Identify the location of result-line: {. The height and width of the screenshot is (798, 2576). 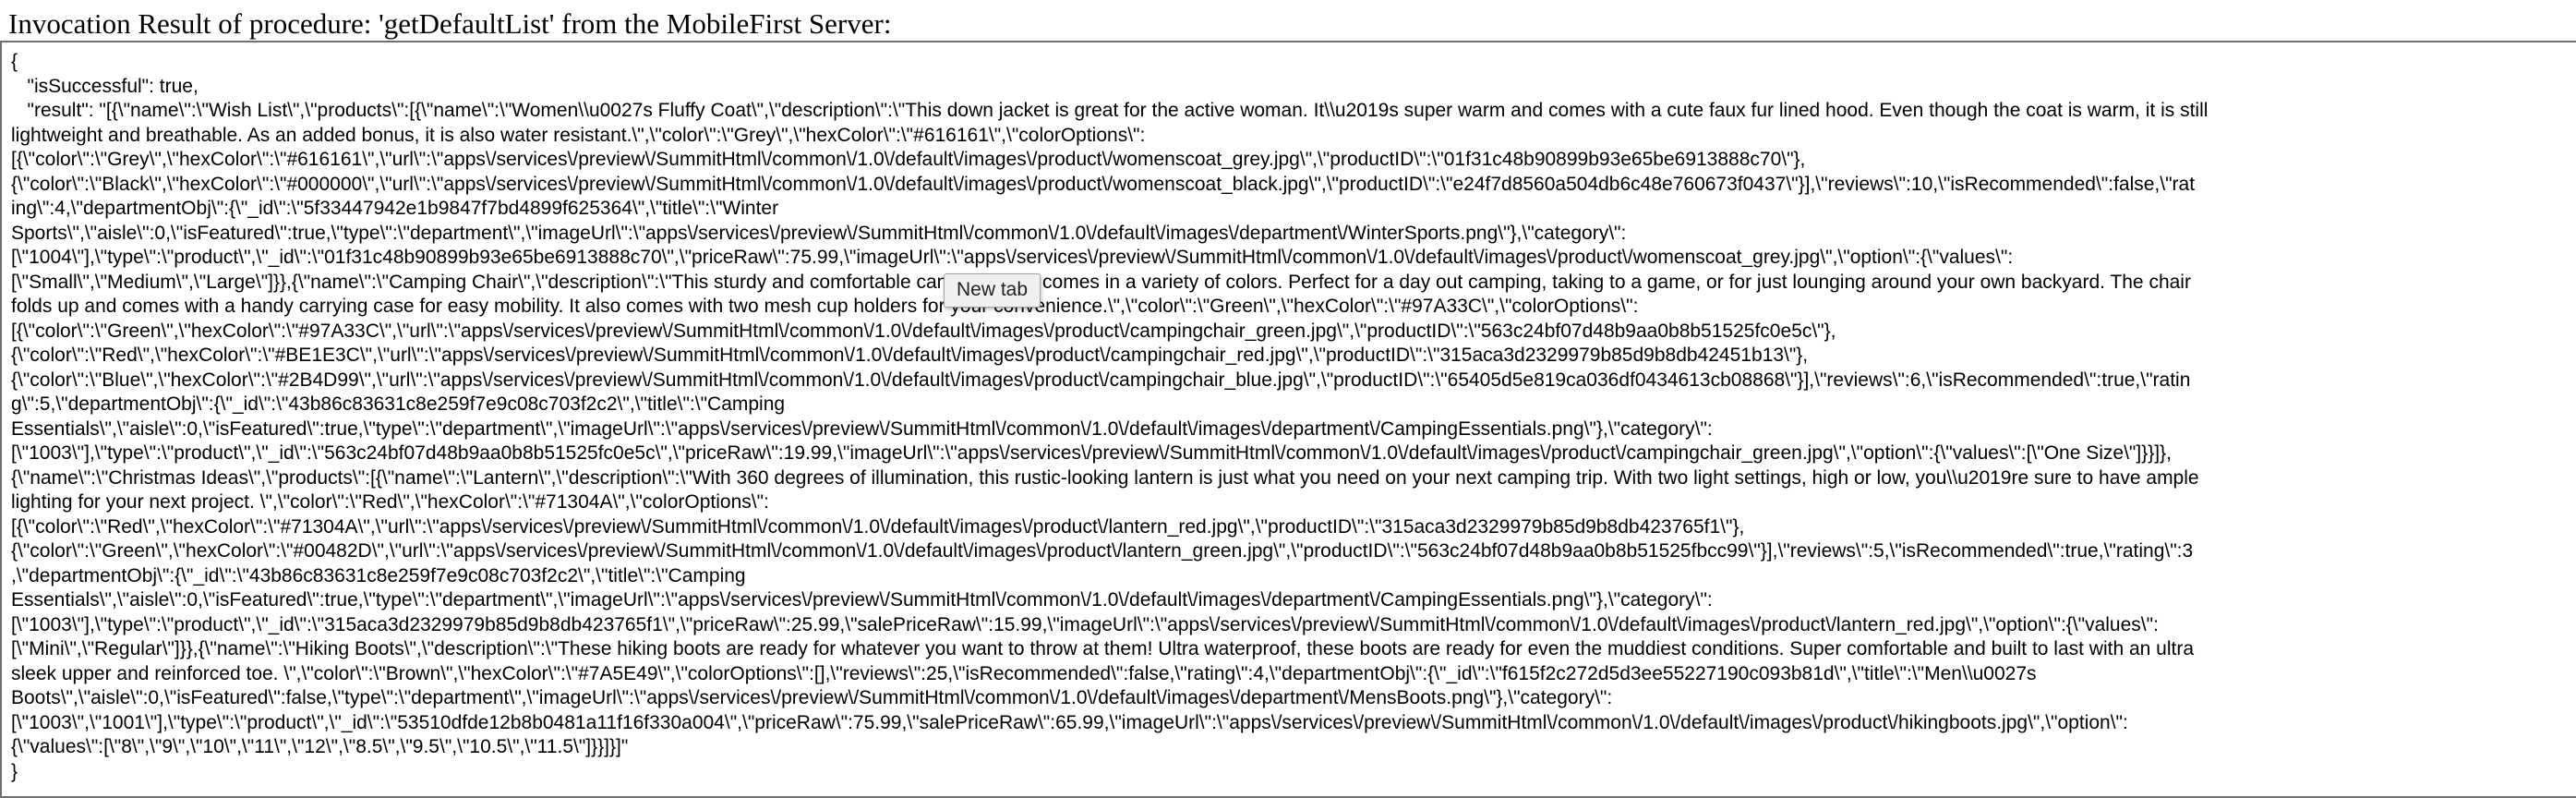
(14, 61).